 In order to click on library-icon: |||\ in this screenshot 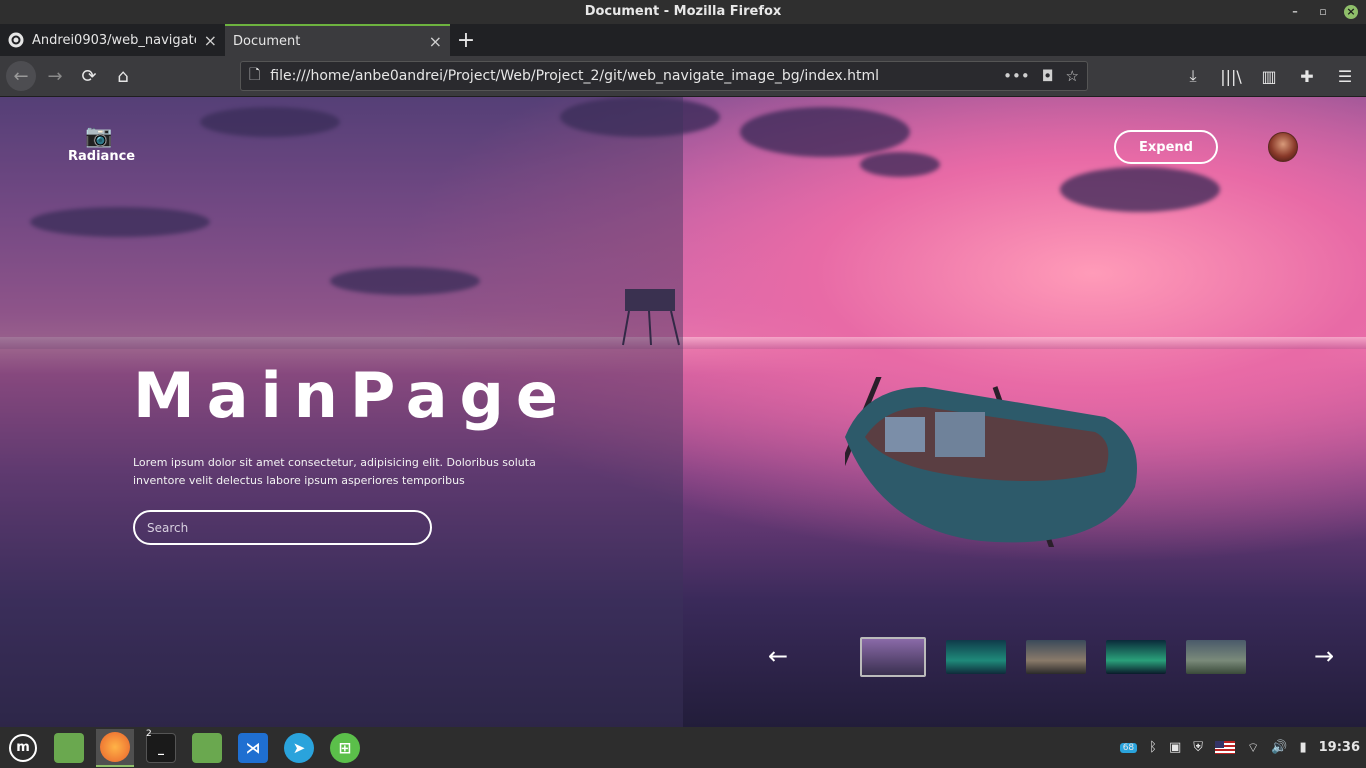, I will do `click(1231, 76)`.